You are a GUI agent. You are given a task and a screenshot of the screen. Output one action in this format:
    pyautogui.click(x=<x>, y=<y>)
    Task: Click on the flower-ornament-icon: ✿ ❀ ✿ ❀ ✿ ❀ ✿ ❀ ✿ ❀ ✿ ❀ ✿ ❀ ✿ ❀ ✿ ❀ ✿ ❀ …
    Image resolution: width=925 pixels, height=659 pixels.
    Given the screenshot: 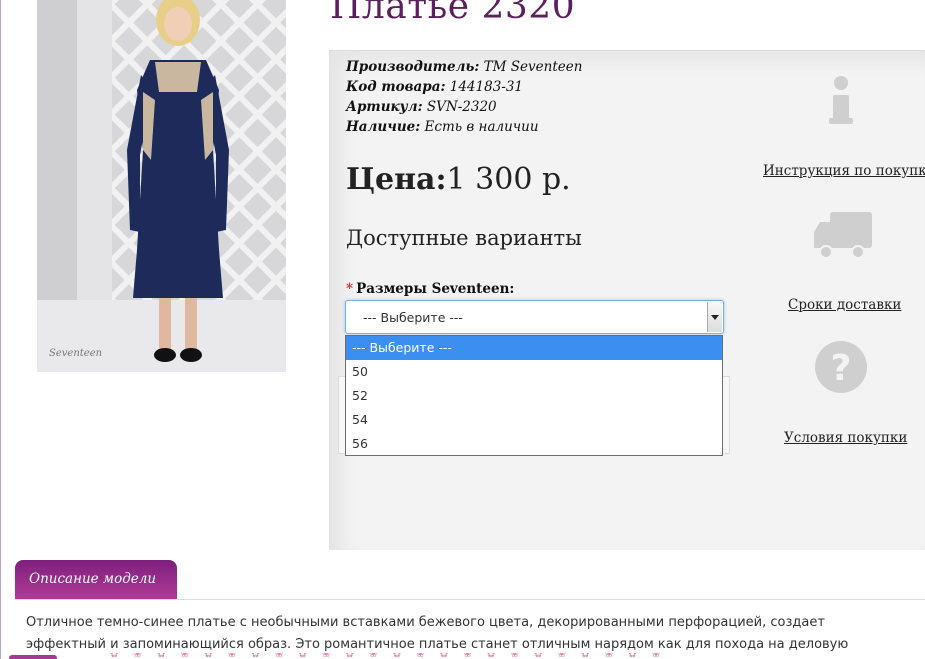 What is the action you would take?
    pyautogui.click(x=388, y=656)
    